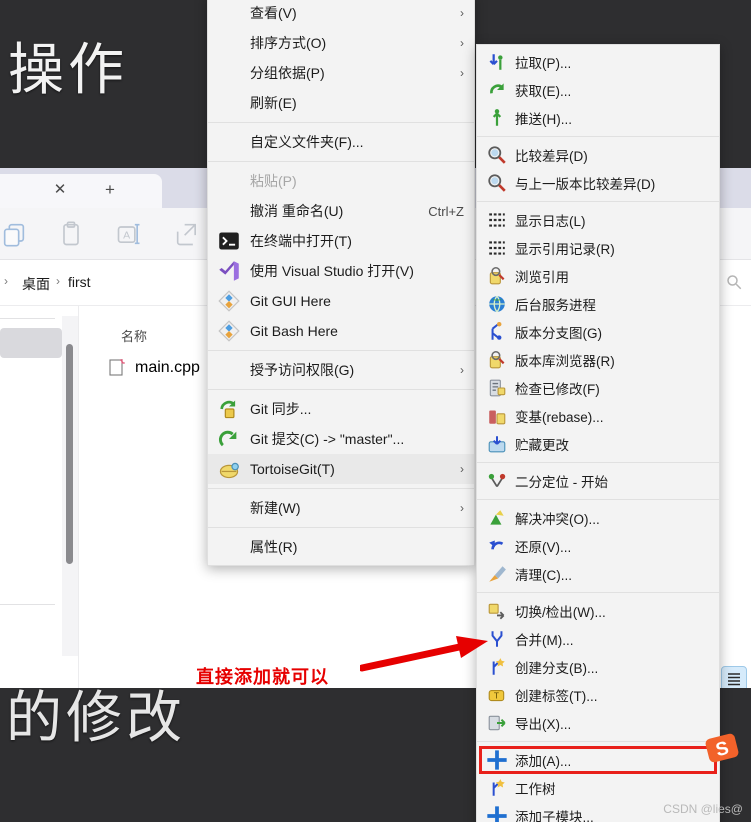 This screenshot has width=751, height=822. What do you see at coordinates (341, 331) in the screenshot?
I see `menu-item: Git Bash Here` at bounding box center [341, 331].